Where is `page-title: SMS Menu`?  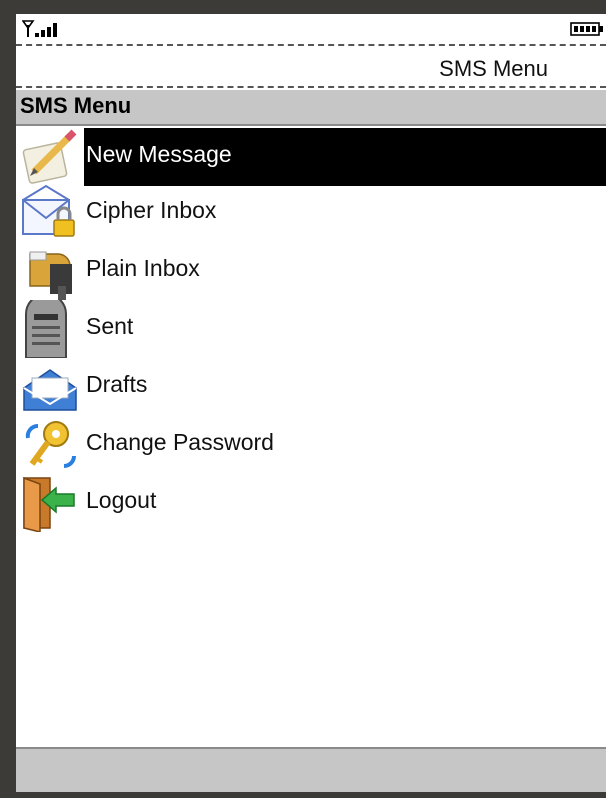 page-title: SMS Menu is located at coordinates (493, 68).